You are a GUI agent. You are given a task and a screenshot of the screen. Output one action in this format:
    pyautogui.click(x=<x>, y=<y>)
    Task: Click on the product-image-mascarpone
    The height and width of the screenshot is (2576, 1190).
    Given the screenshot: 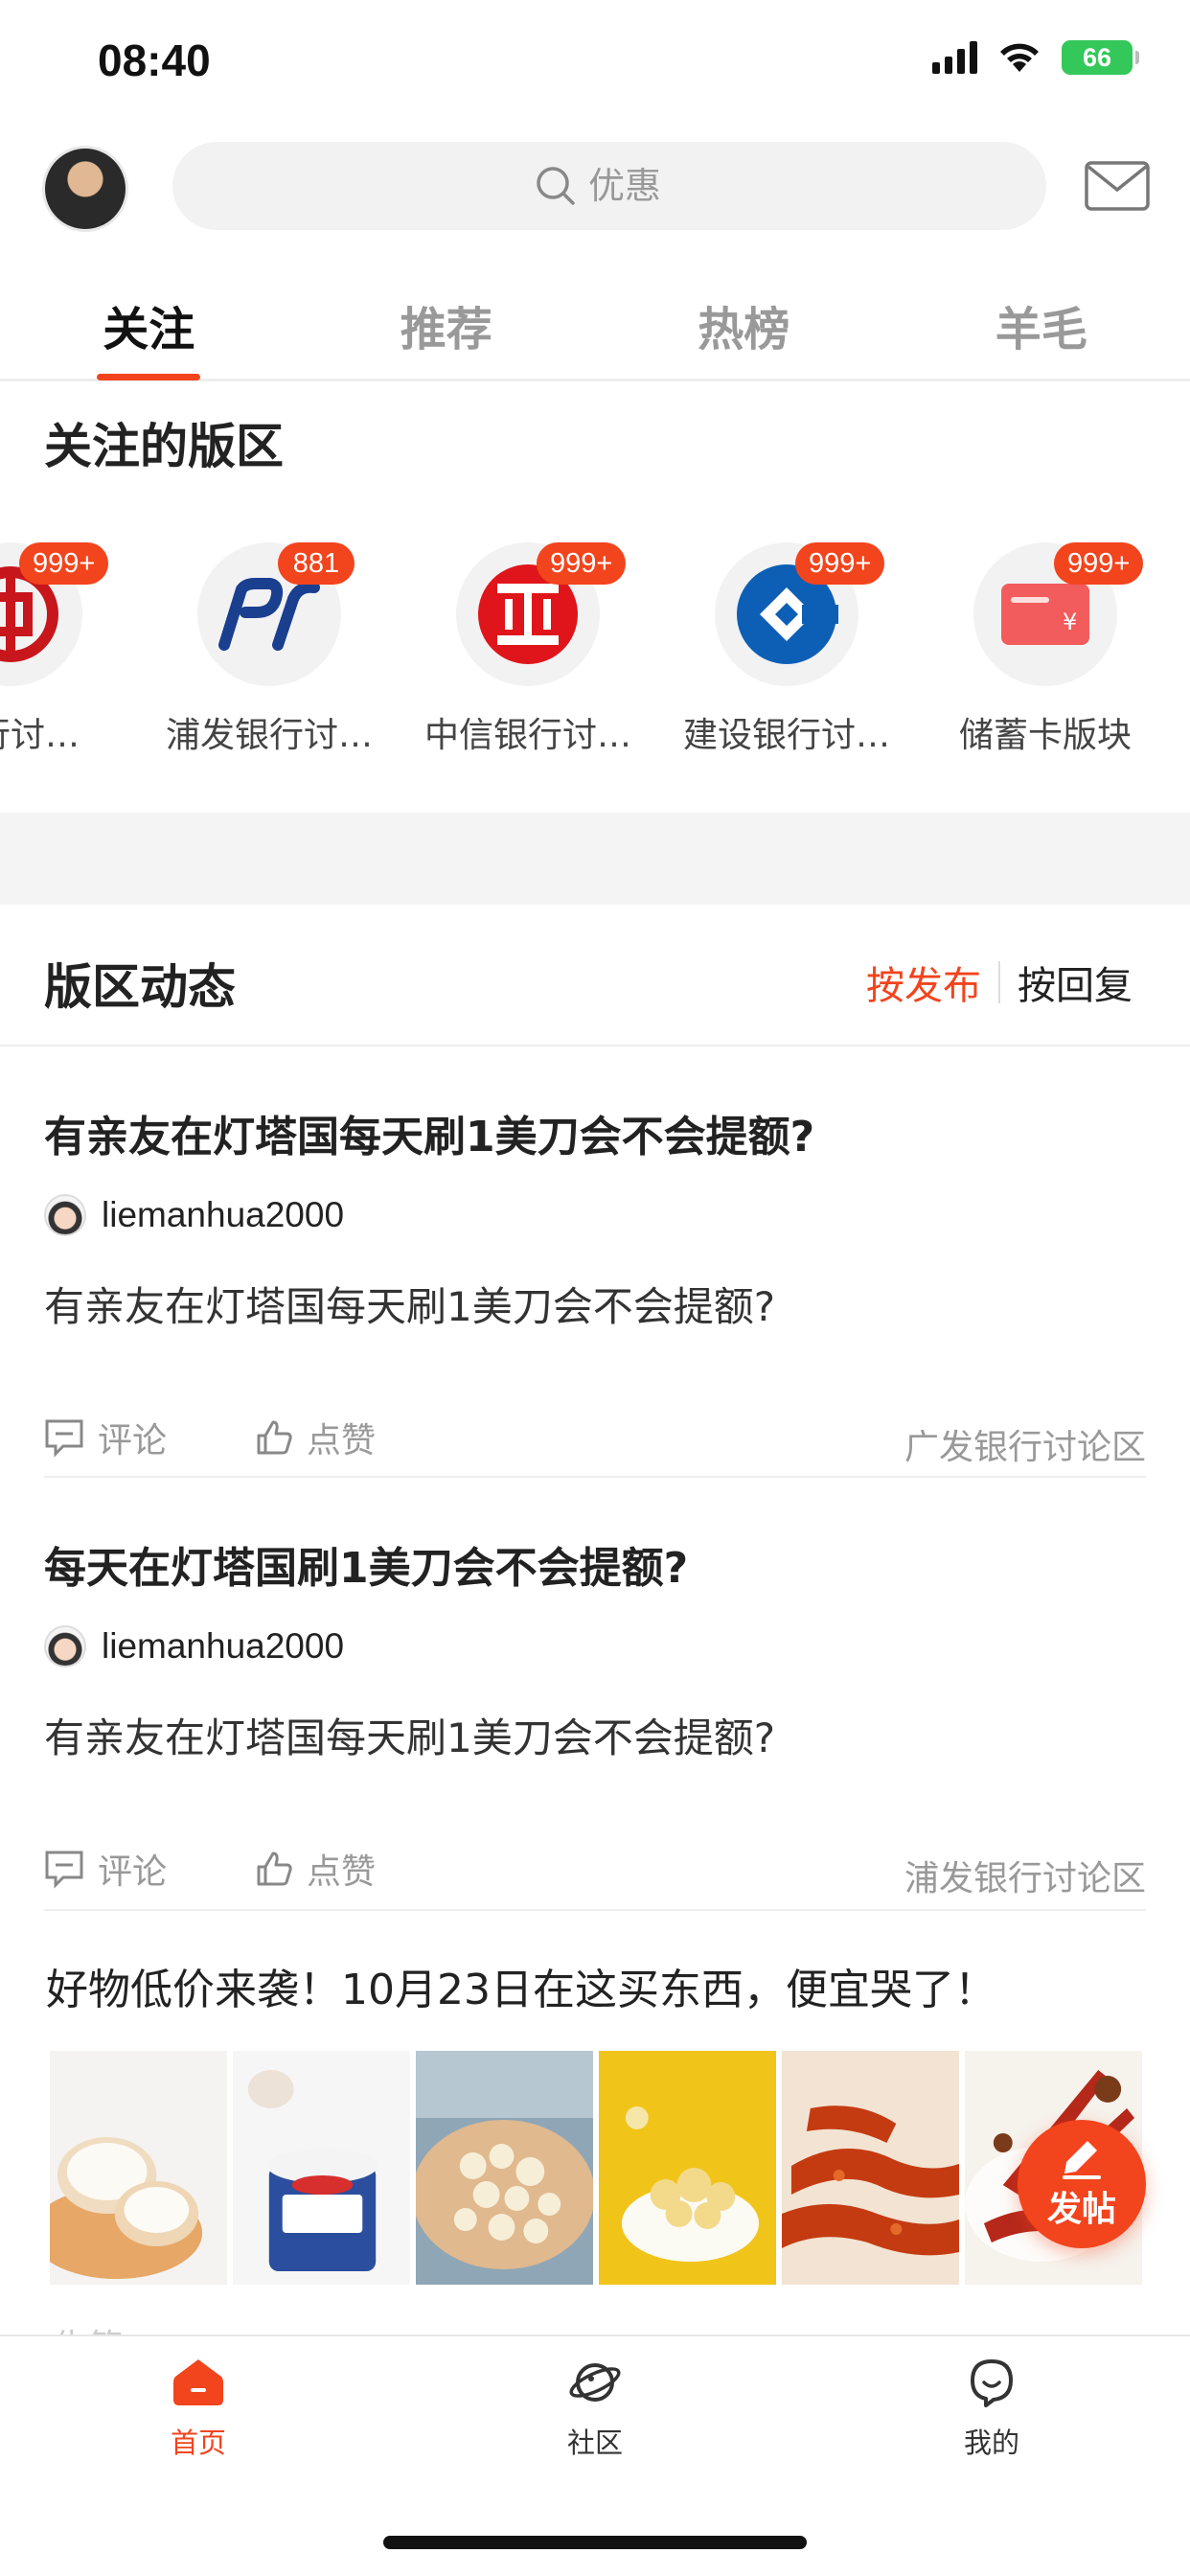 What is the action you would take?
    pyautogui.click(x=321, y=2168)
    